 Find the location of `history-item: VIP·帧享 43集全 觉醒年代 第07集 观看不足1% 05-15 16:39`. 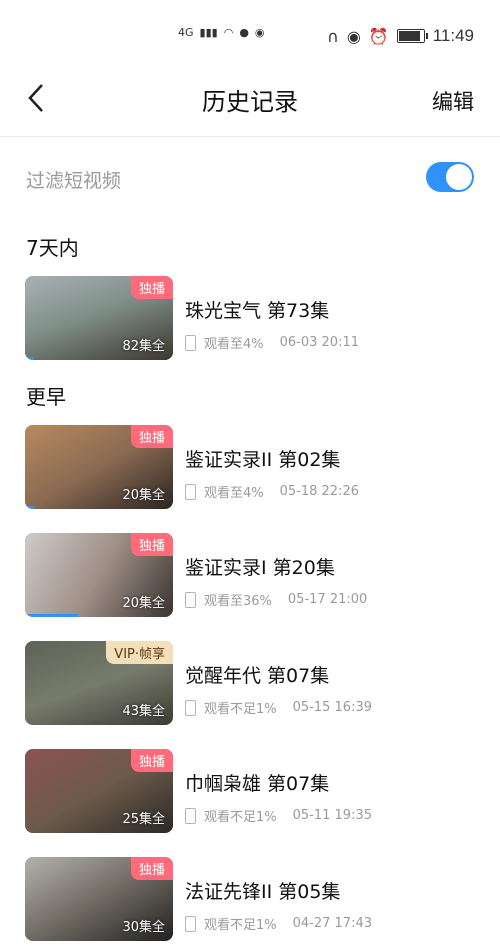

history-item: VIP·帧享 43集全 觉醒年代 第07集 观看不足1% 05-15 16:39 is located at coordinates (250, 684).